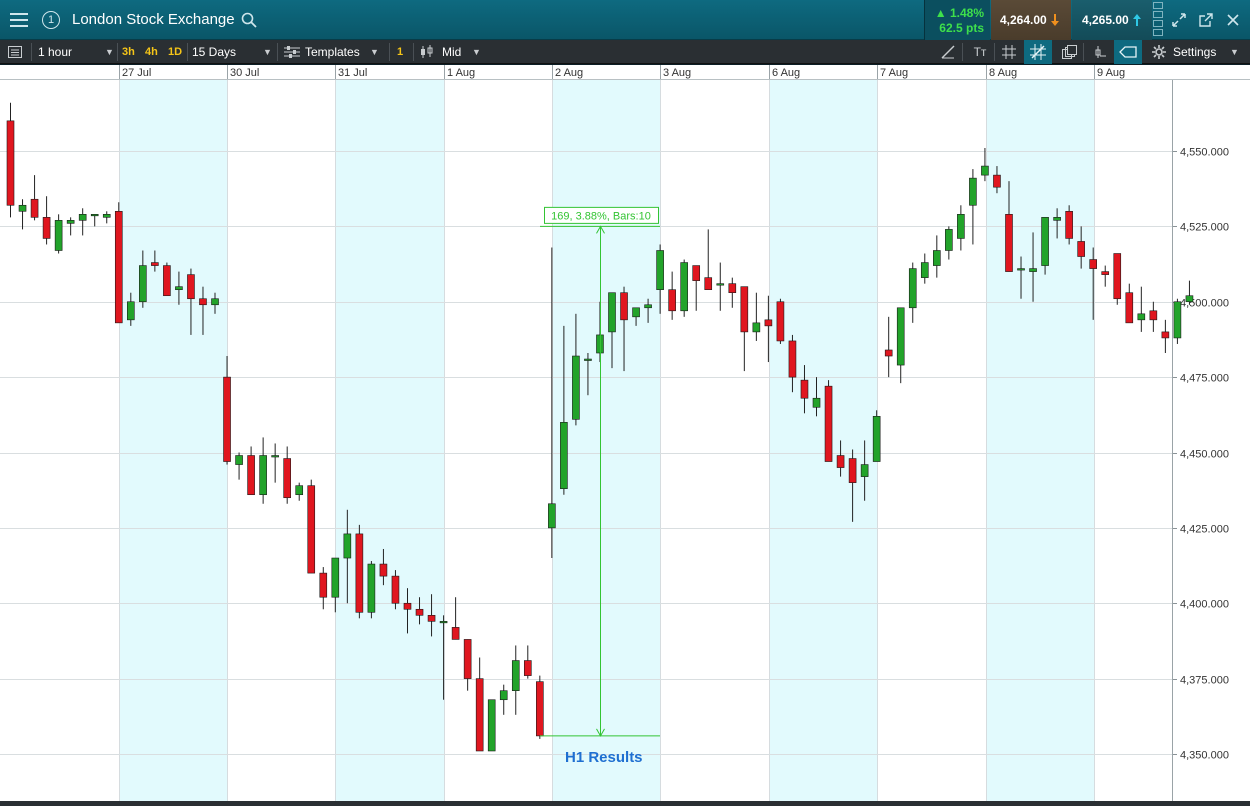 This screenshot has height=806, width=1250. I want to click on interval-3h-button: 3h, so click(128, 52).